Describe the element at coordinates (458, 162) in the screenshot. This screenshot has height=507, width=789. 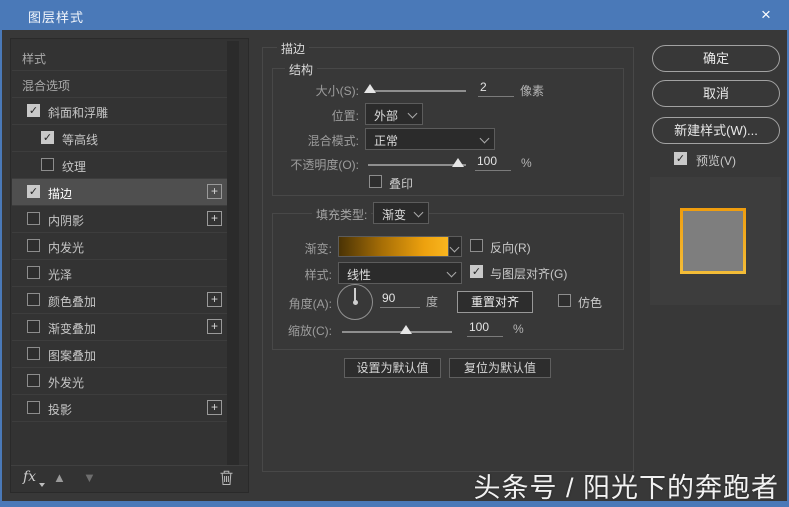
I see `opacity-slider-thumb` at that location.